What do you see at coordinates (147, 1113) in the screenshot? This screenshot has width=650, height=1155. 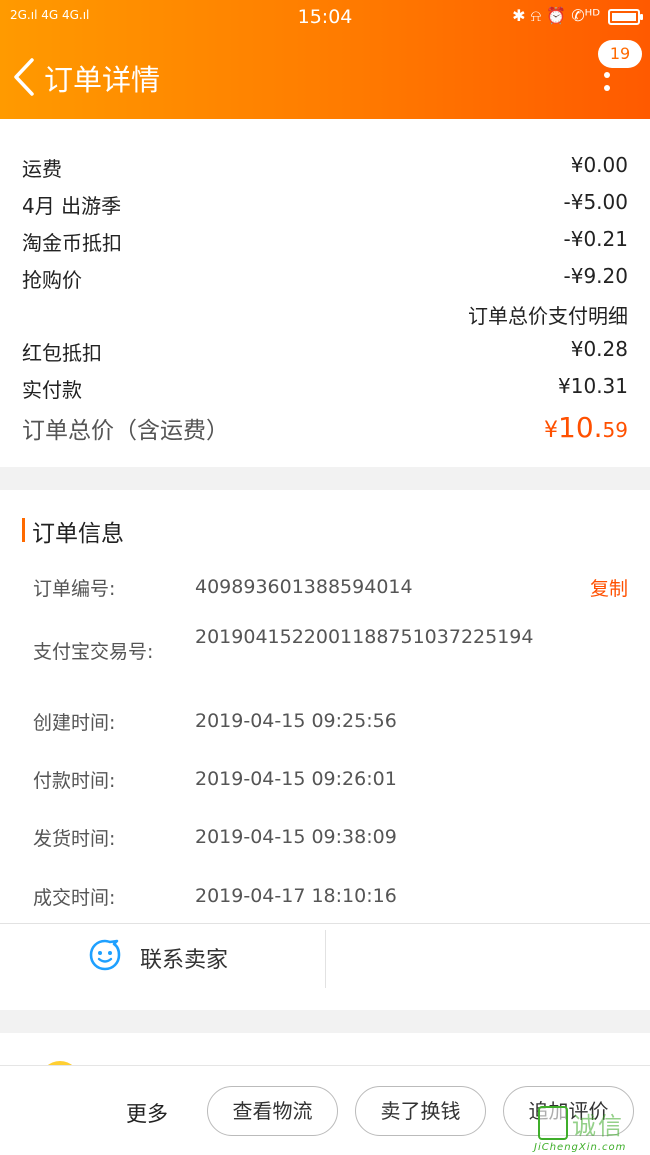 I see `more-button: 更多` at bounding box center [147, 1113].